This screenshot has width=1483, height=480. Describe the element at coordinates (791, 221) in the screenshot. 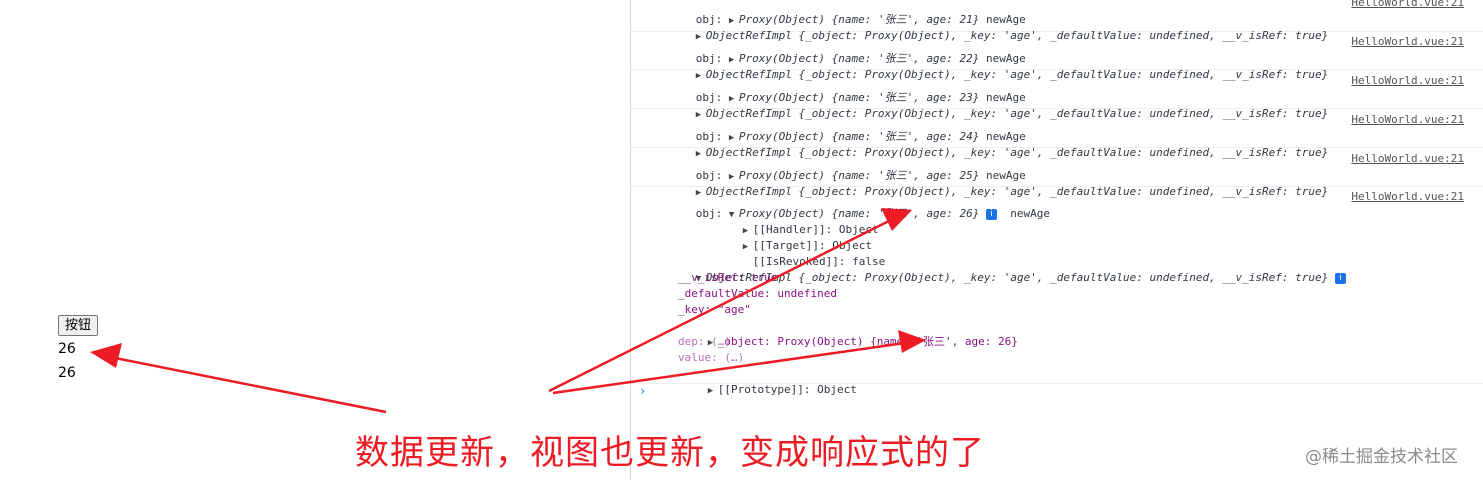

I see `handler-row: ▶ [[Handler]]: Object` at that location.